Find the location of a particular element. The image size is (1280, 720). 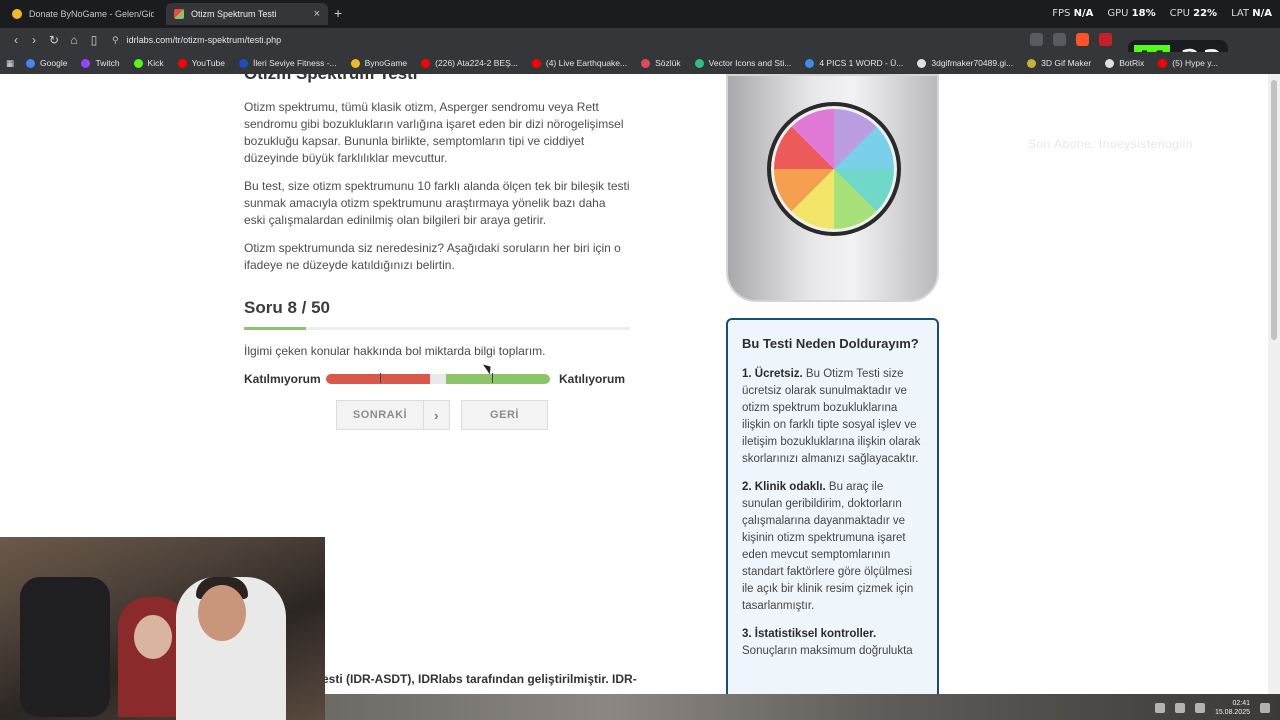

sozluk-icon is located at coordinates (646, 63).